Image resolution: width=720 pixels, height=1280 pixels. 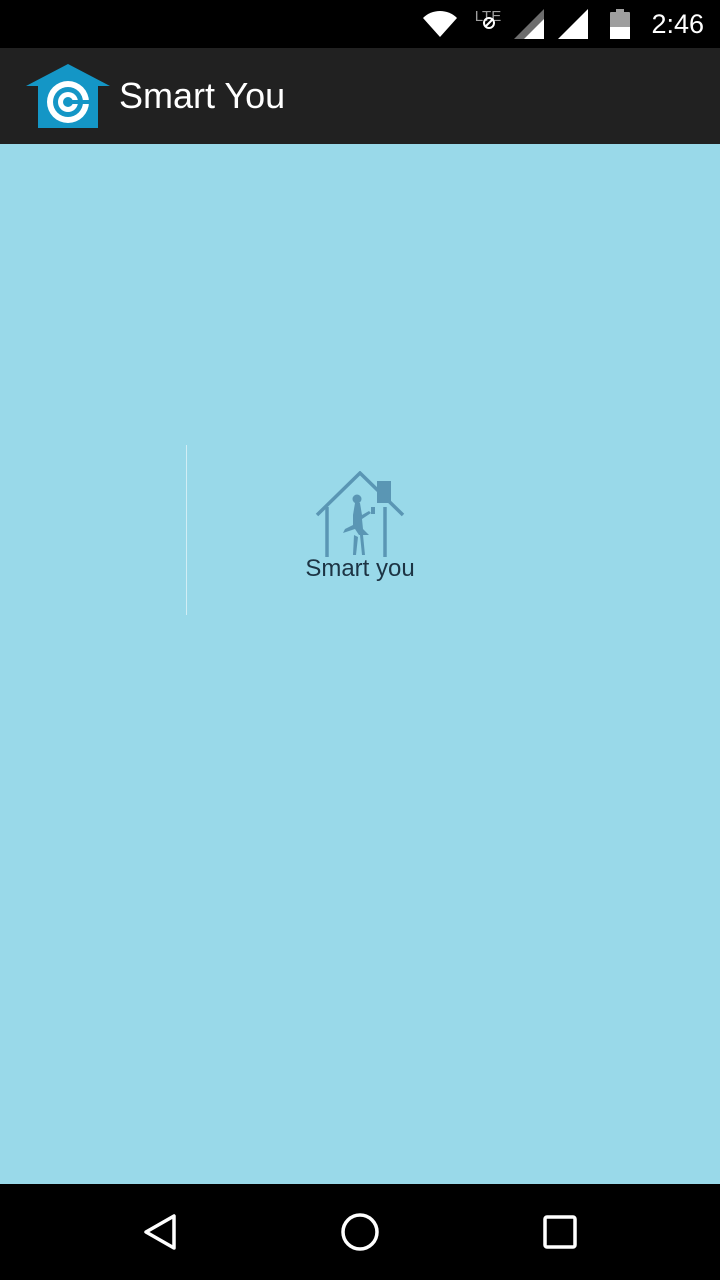 I want to click on navigation-bar, so click(x=360, y=1232).